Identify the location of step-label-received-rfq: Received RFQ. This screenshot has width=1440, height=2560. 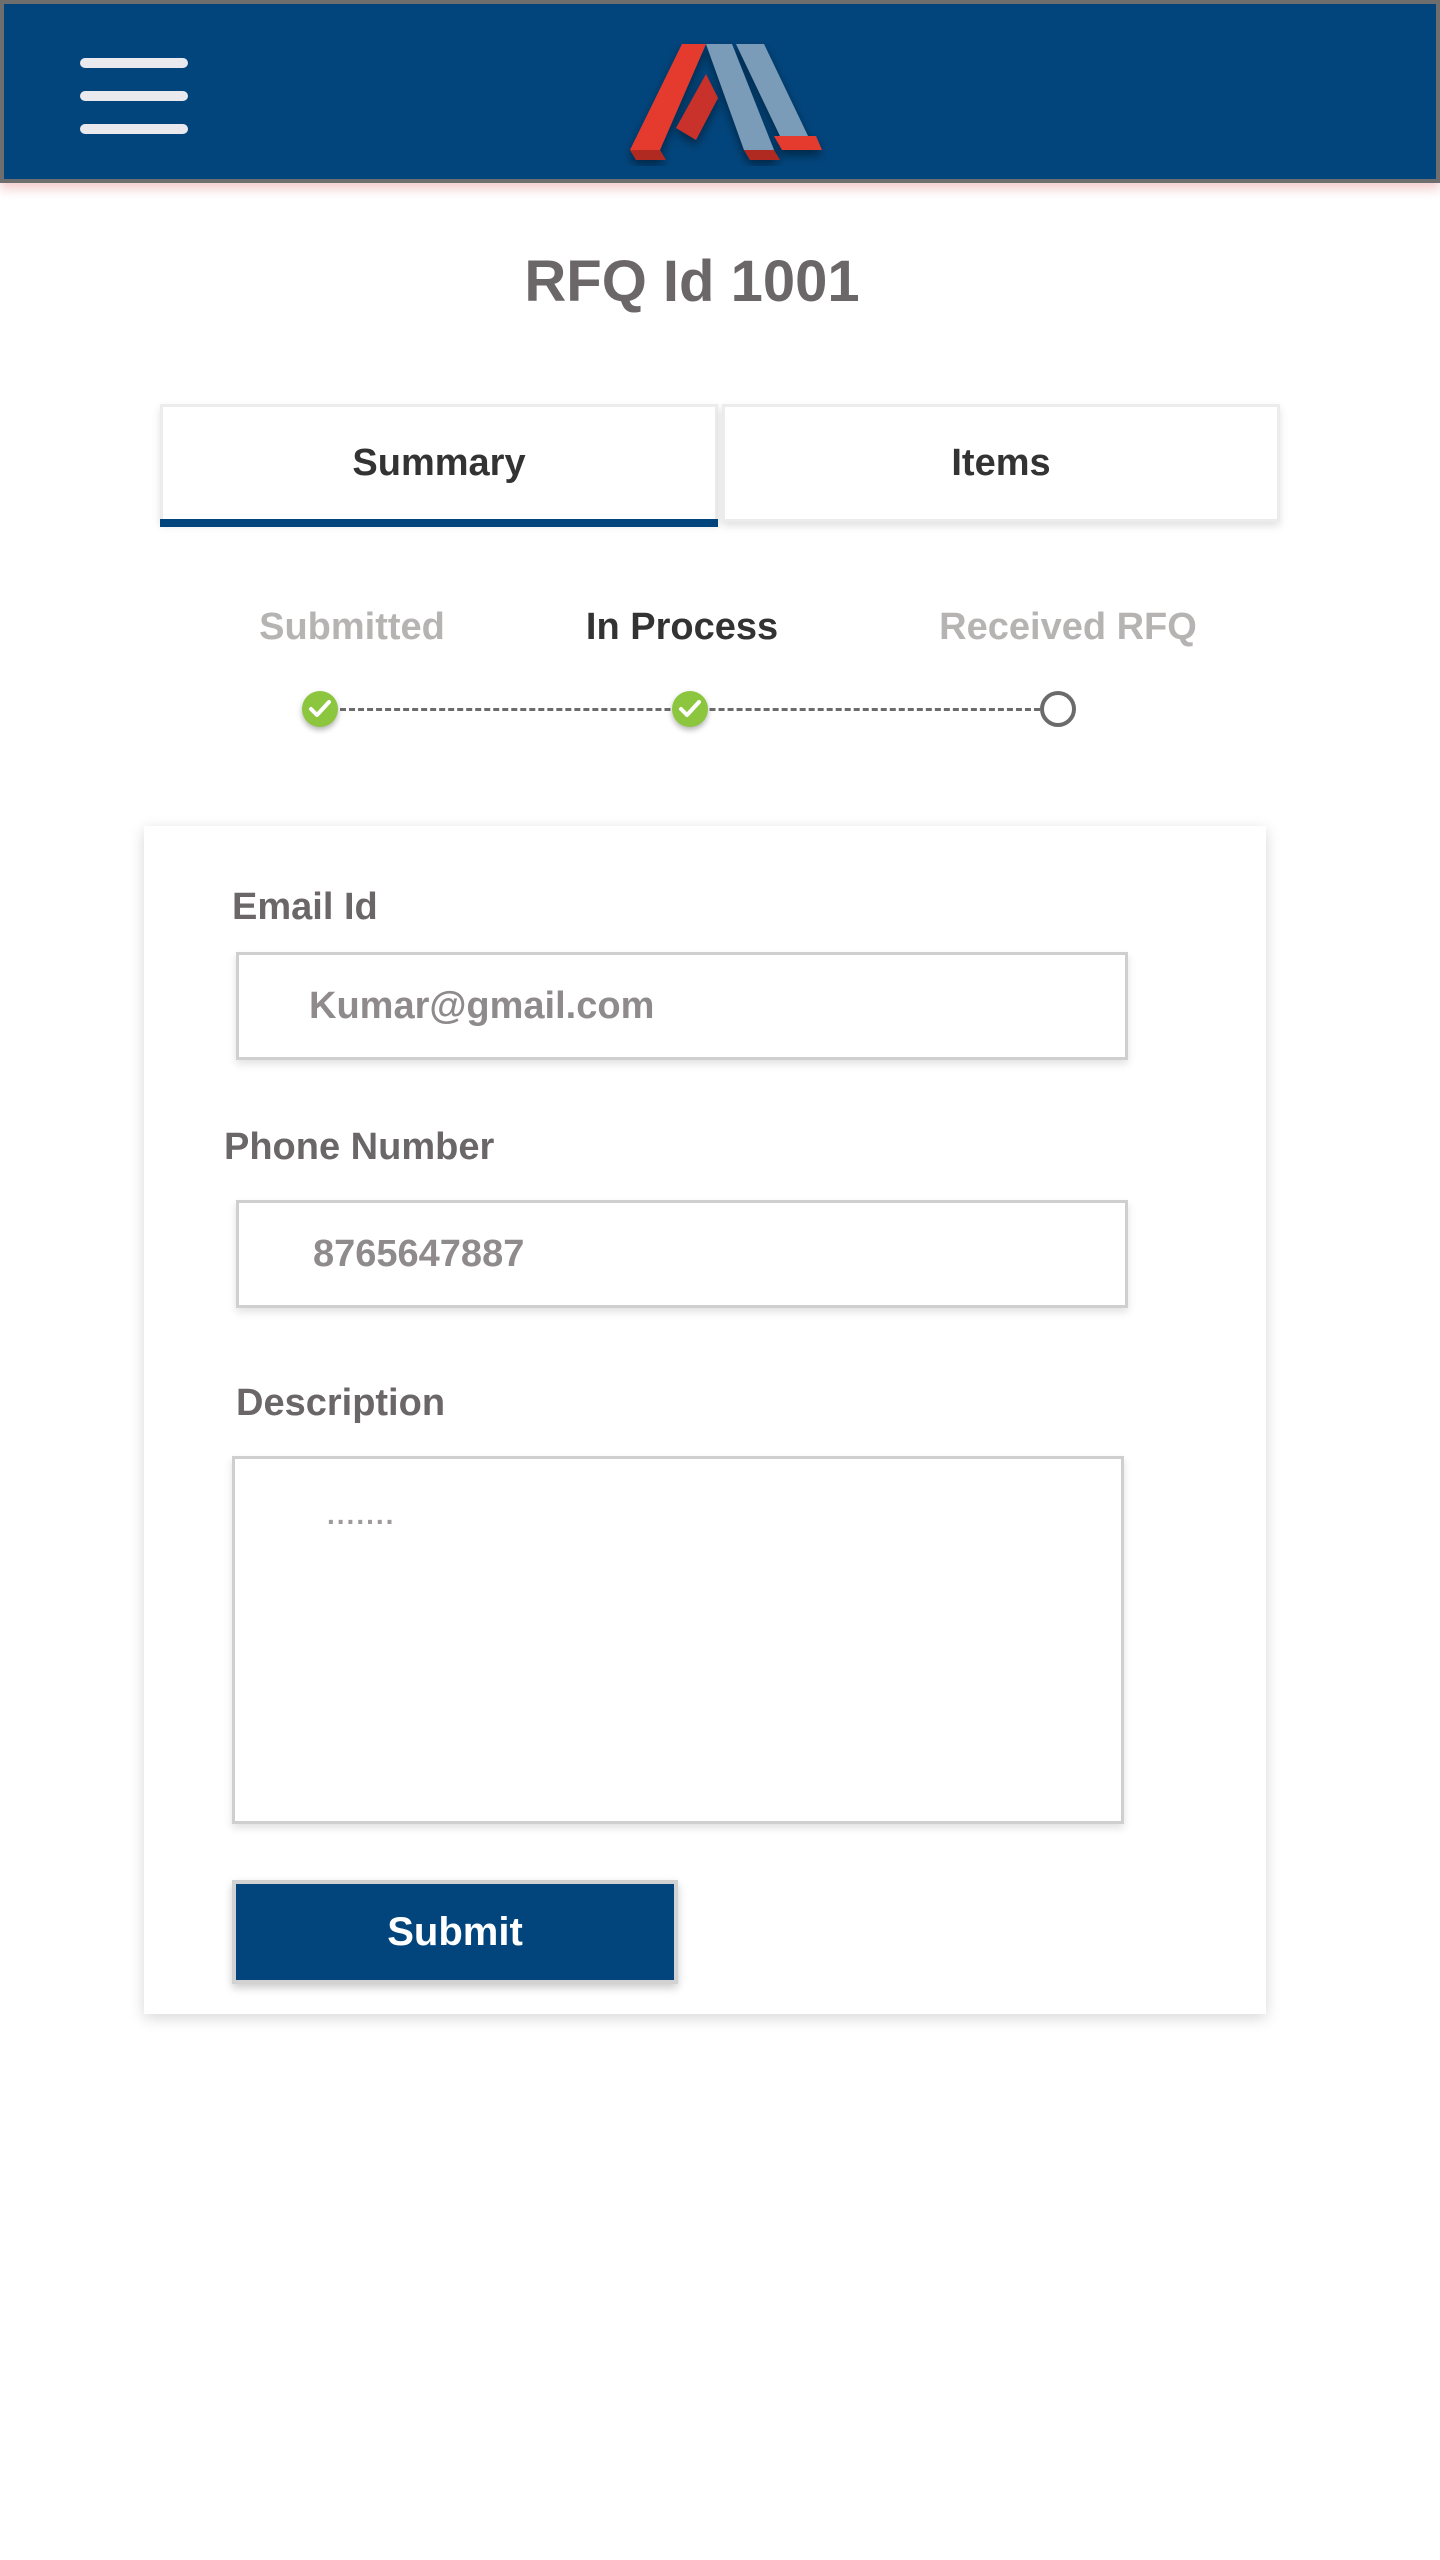
(1068, 627).